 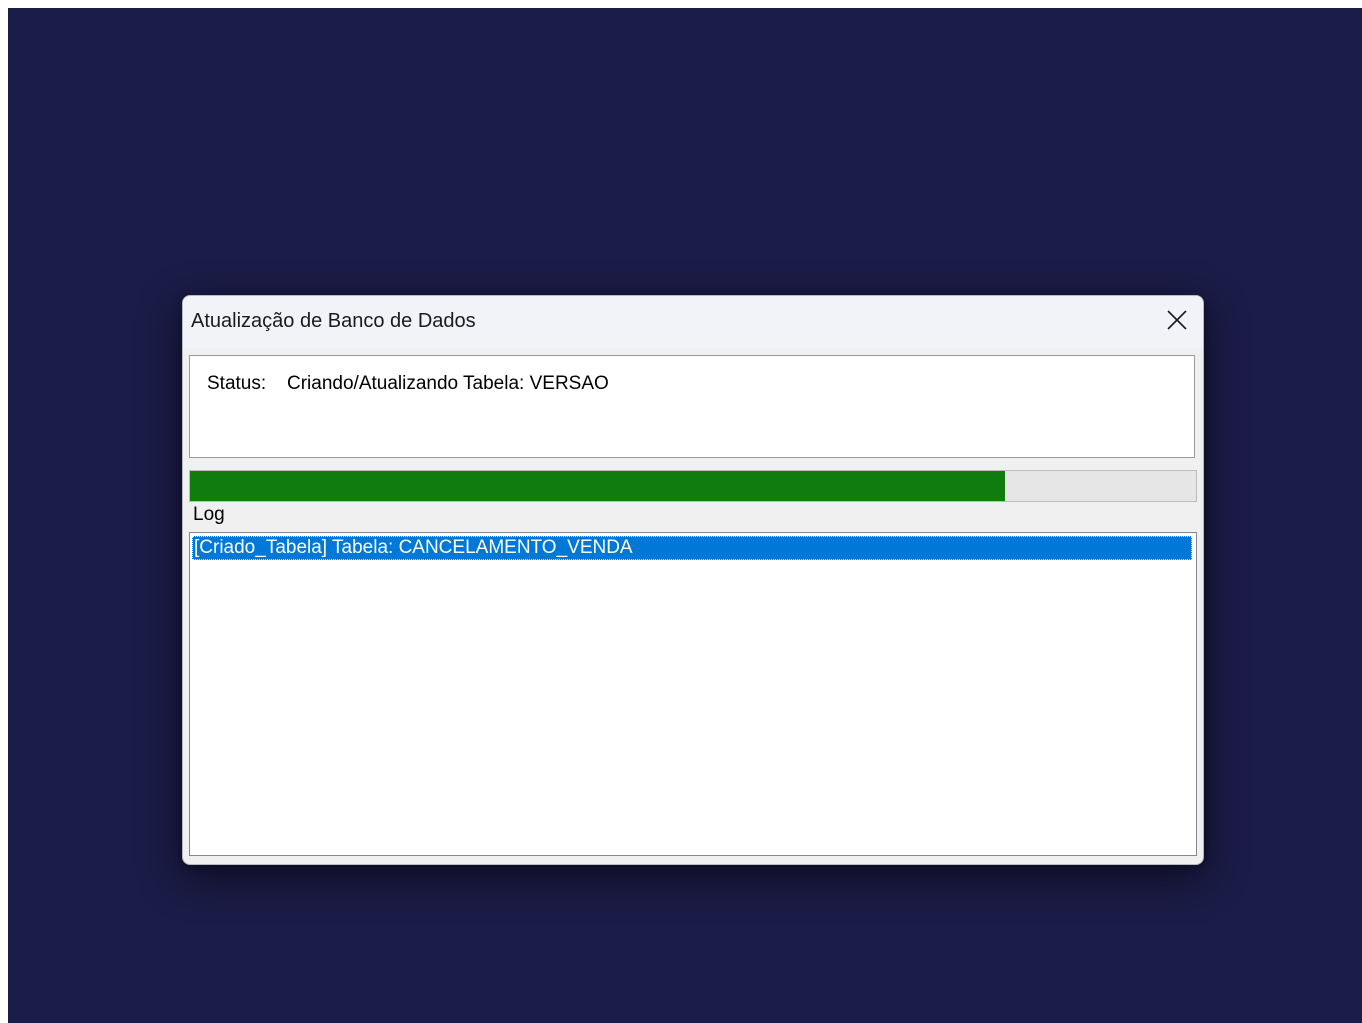 I want to click on close-button, so click(x=1177, y=320).